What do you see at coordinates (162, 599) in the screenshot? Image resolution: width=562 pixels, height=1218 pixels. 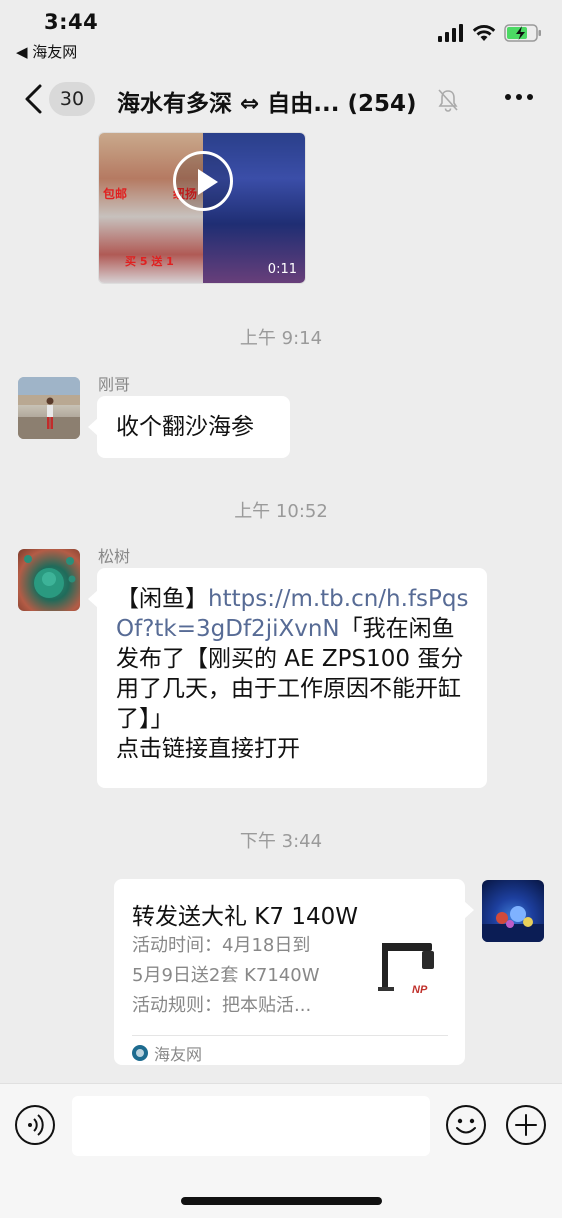 I see `xianyu-prefix: 【闲鱼】` at bounding box center [162, 599].